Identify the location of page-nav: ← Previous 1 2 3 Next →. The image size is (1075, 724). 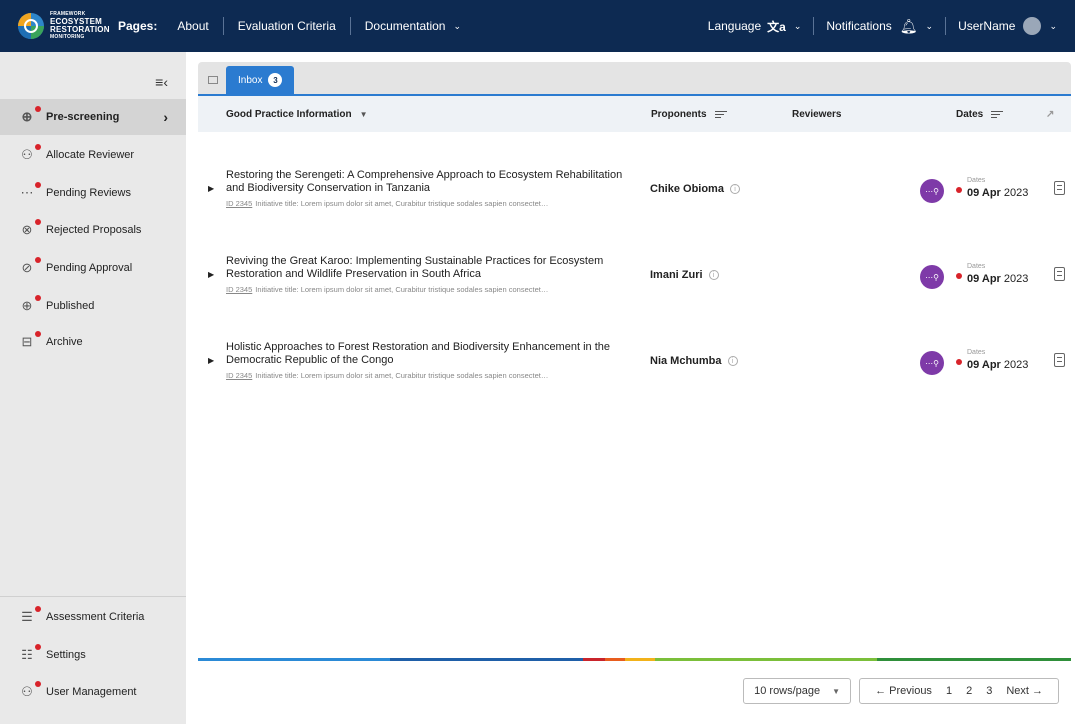
(959, 691).